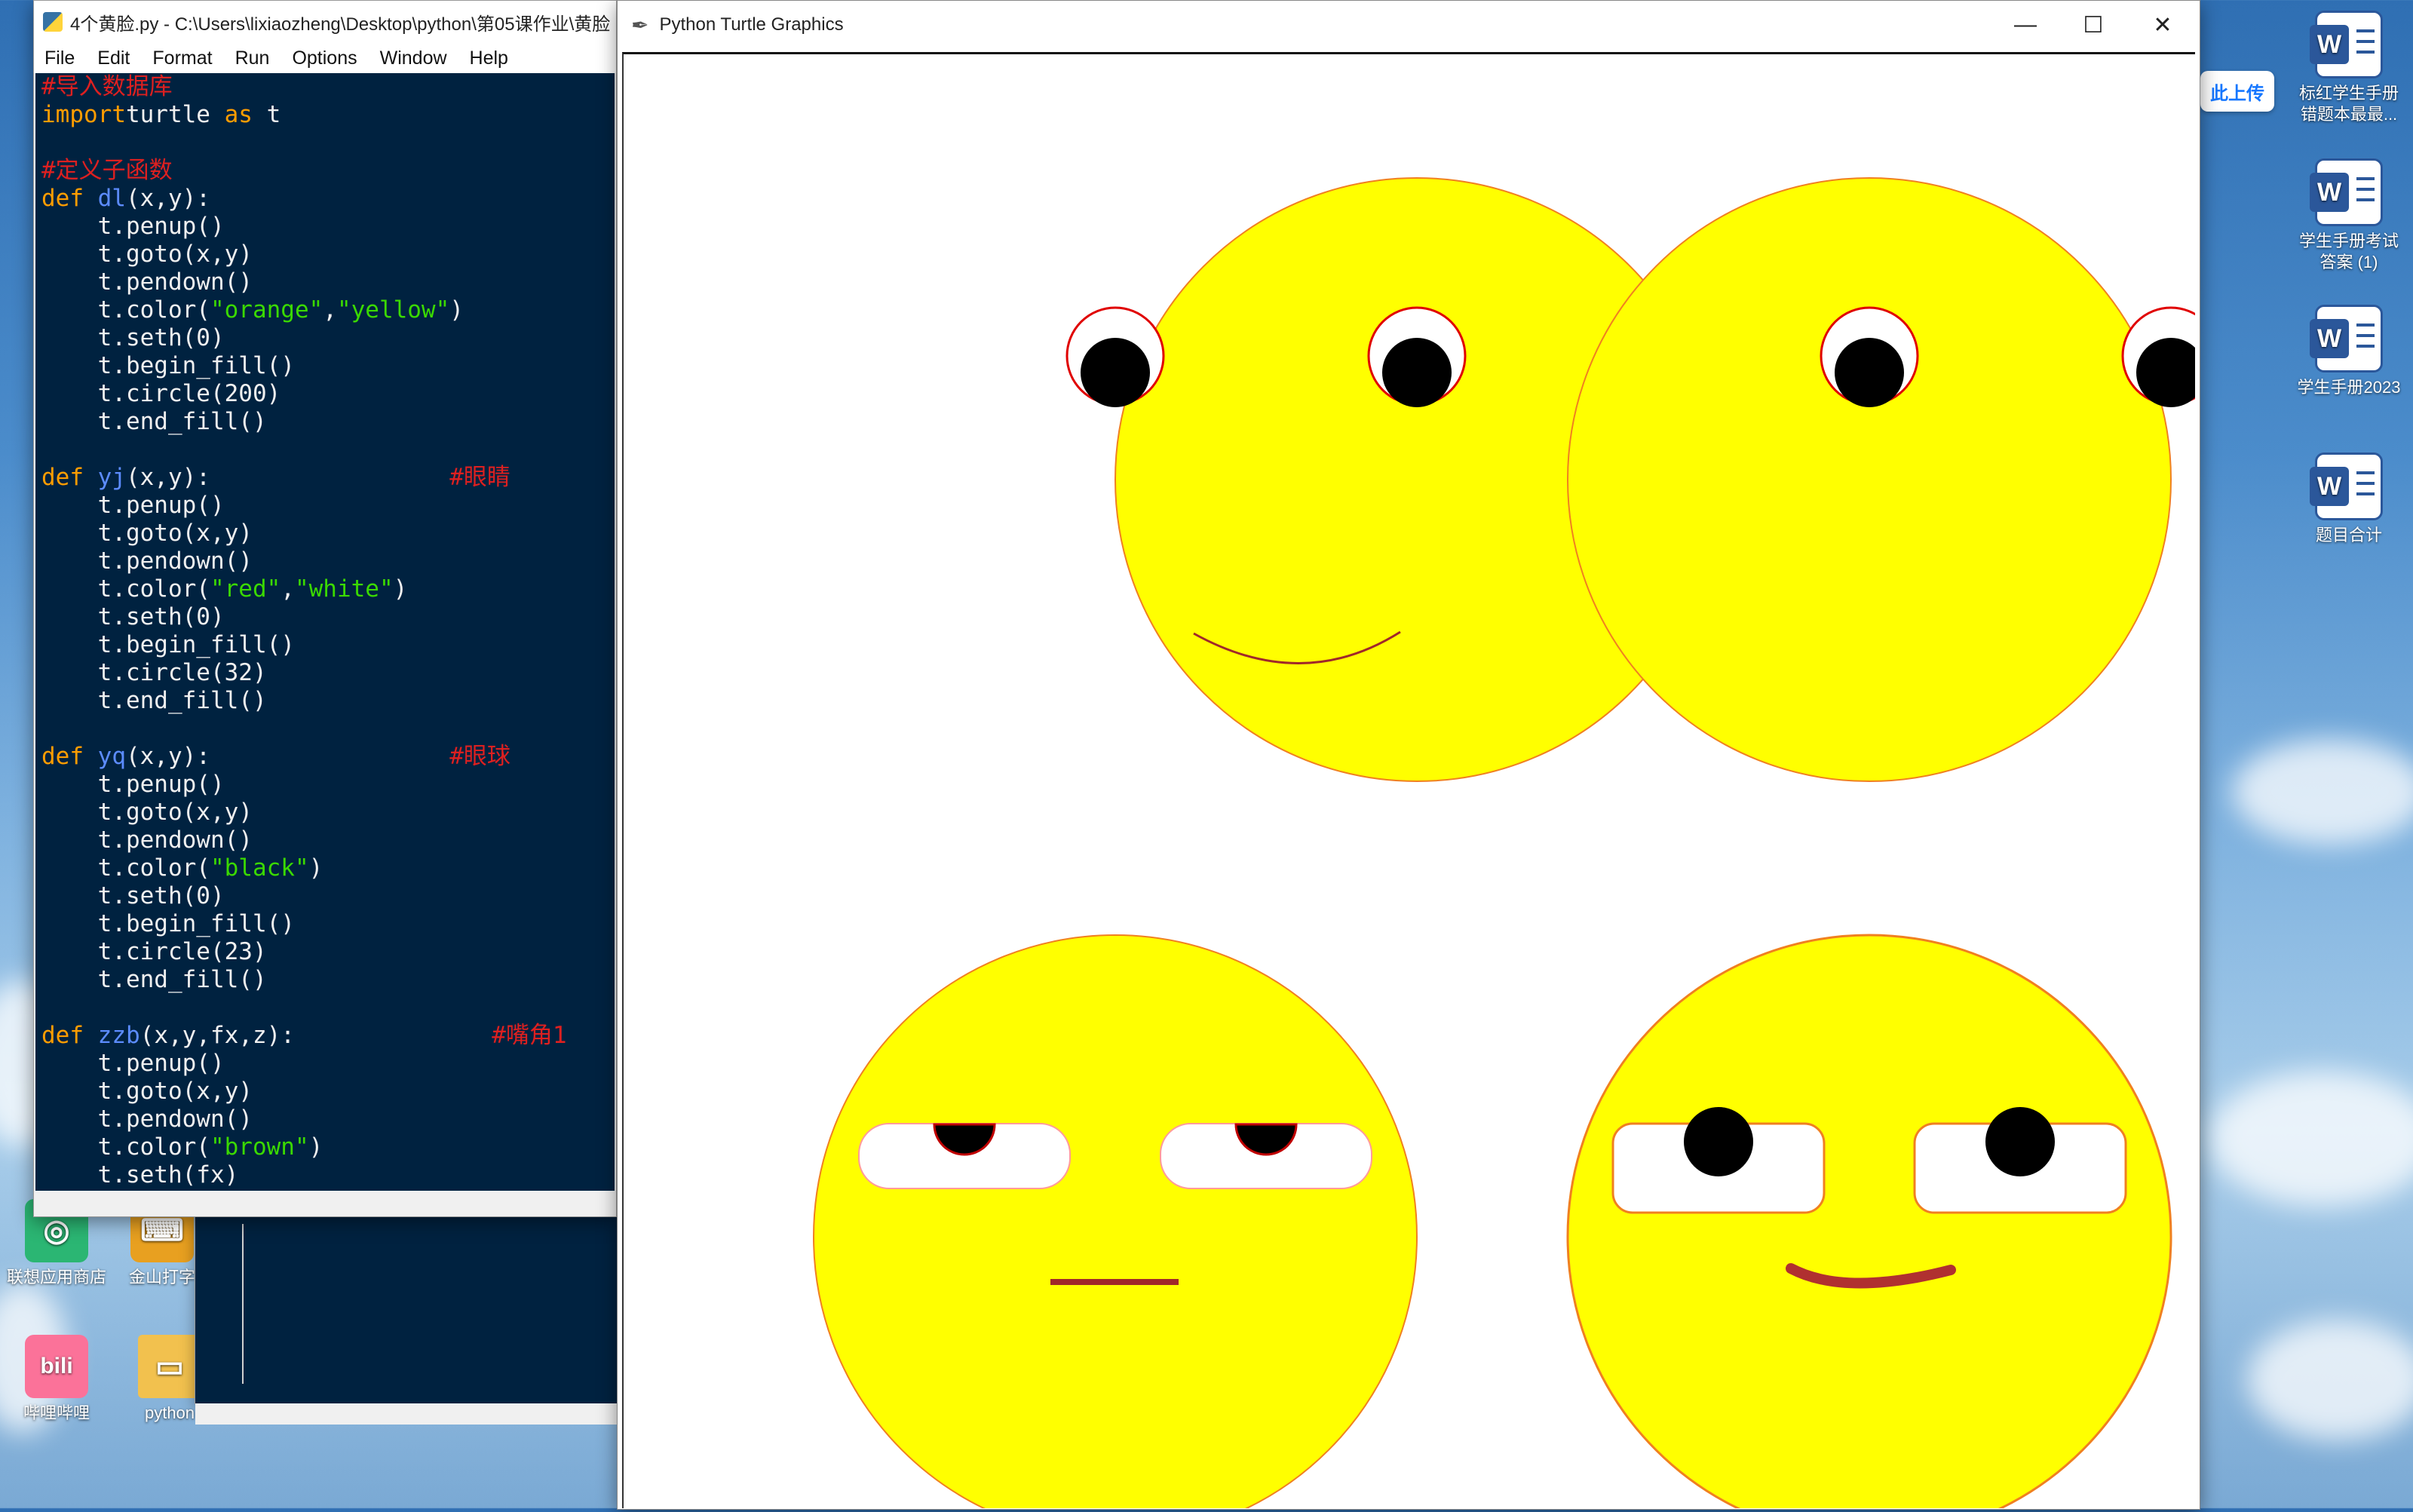  What do you see at coordinates (107, 86) in the screenshot?
I see `code-token: #导入数据库` at bounding box center [107, 86].